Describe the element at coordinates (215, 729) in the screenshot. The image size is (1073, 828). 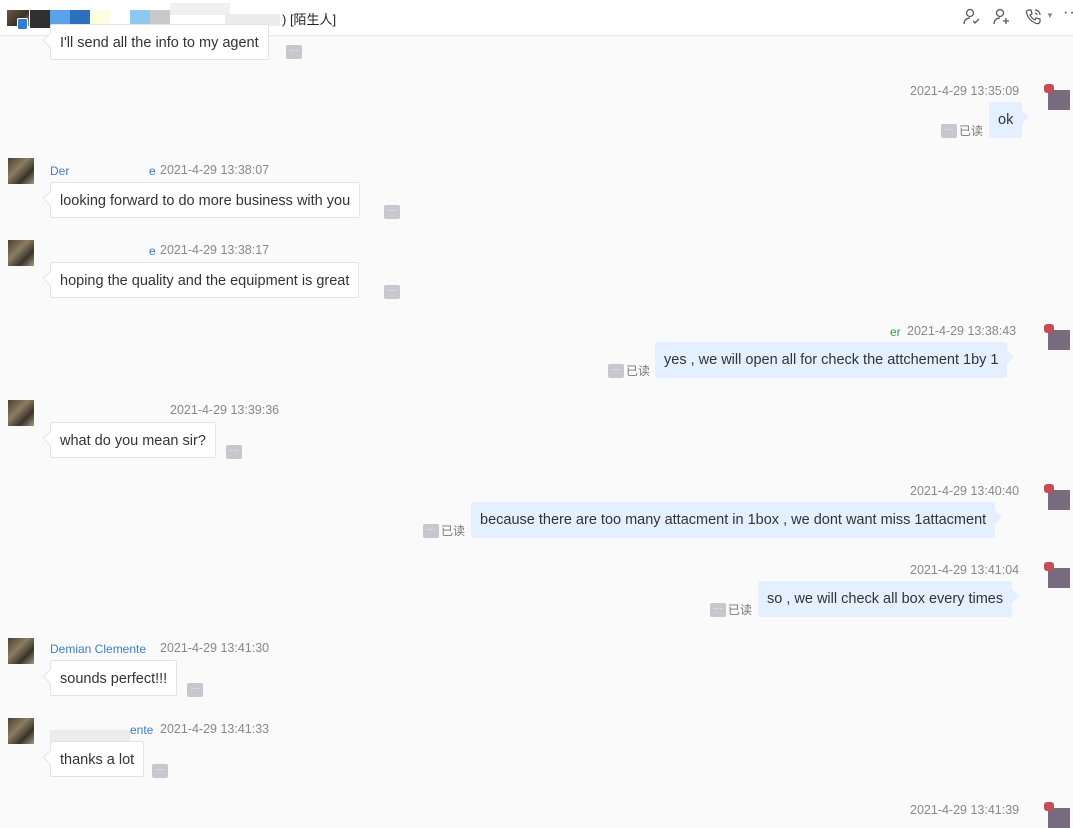
I see `message-timestamp: 2021-4-29 13:41:33` at that location.